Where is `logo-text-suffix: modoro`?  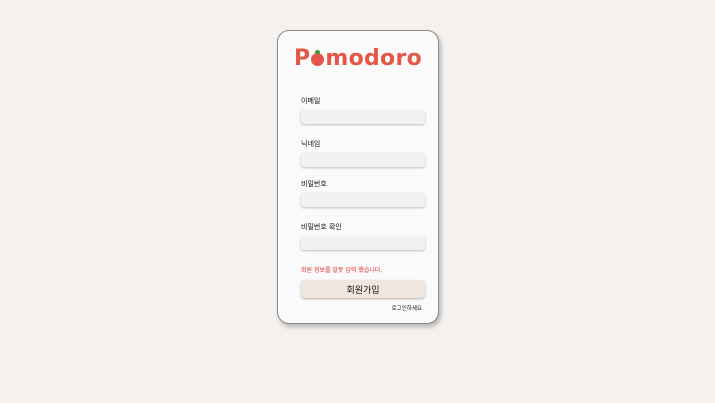 logo-text-suffix: modoro is located at coordinates (374, 58).